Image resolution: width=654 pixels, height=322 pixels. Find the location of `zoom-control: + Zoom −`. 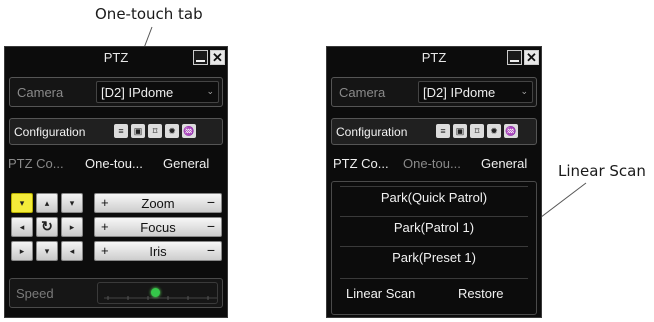

zoom-control: + Zoom − is located at coordinates (158, 203).